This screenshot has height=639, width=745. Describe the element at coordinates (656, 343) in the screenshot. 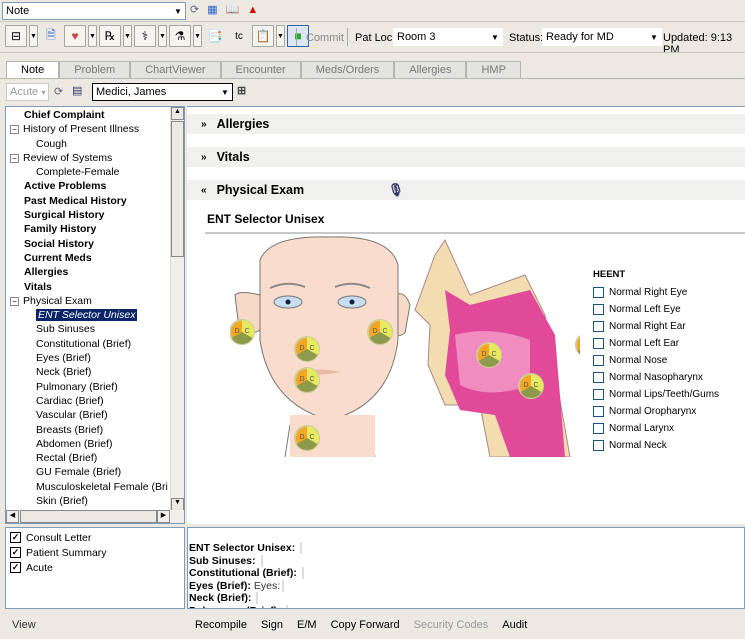

I see `heent-checkbox-row: Normal Left Ear` at that location.